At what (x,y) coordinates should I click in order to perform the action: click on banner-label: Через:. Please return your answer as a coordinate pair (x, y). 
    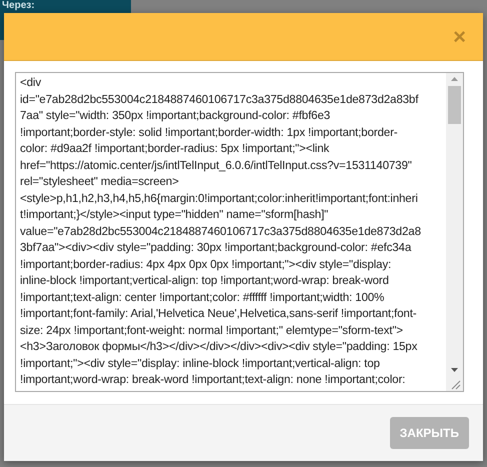
    Looking at the image, I should click on (18, 5).